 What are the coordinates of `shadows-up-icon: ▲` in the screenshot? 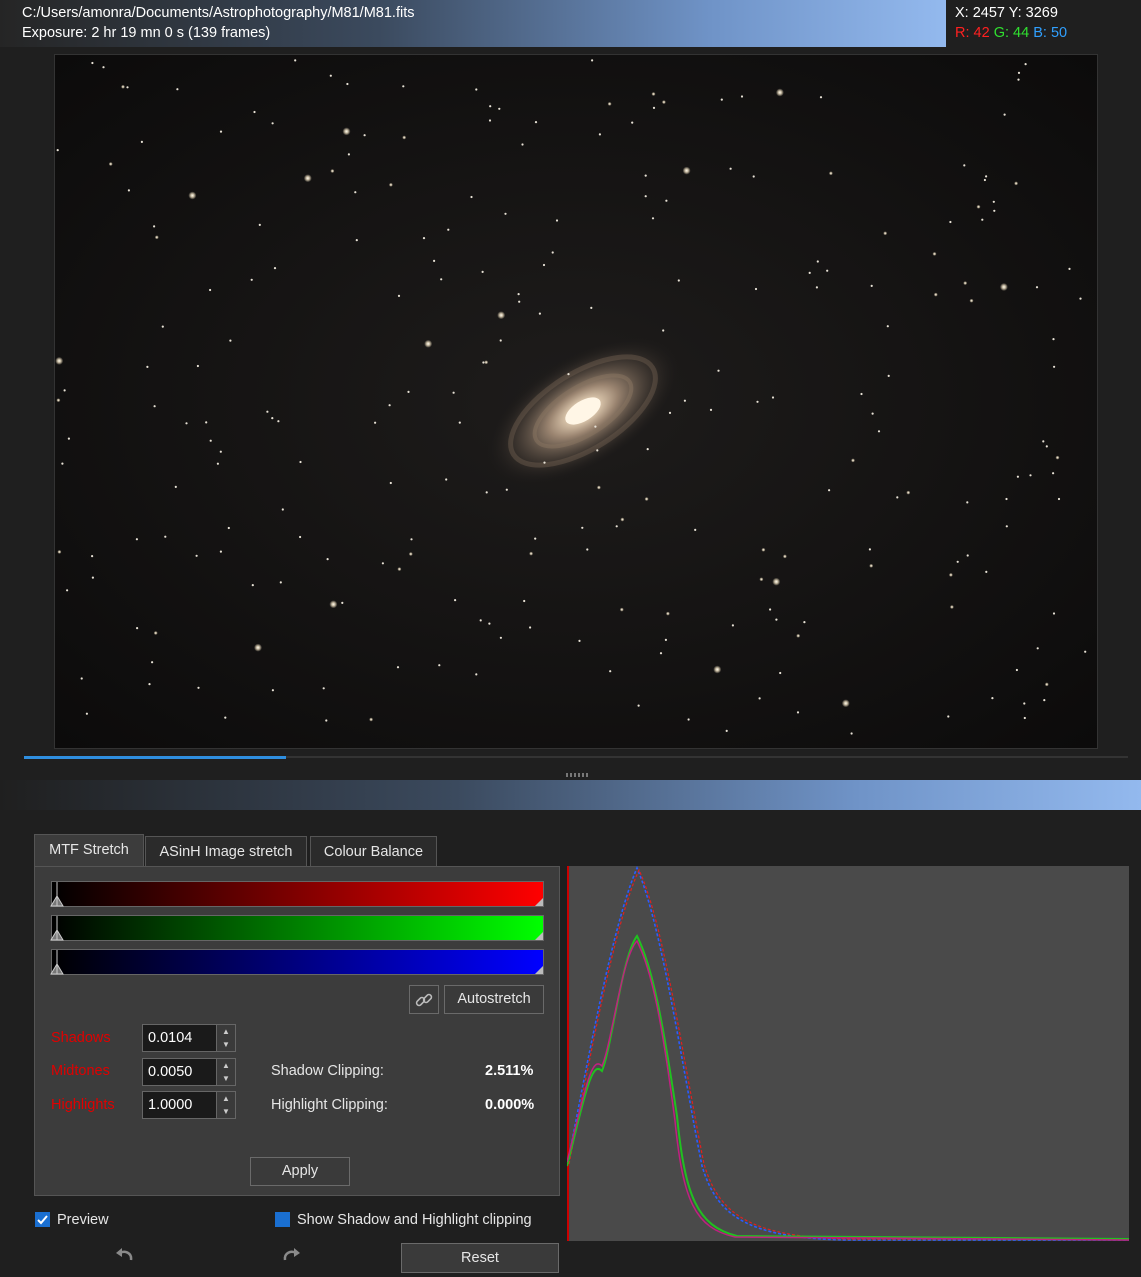 It's located at (226, 1031).